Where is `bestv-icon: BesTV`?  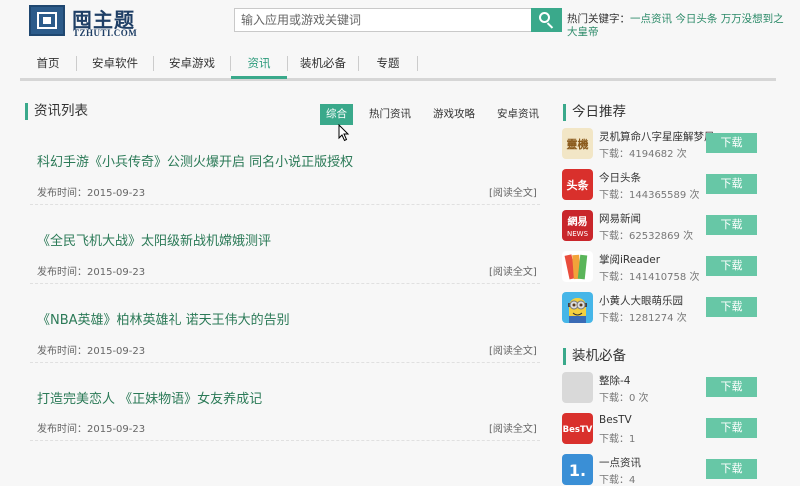 bestv-icon: BesTV is located at coordinates (577, 428).